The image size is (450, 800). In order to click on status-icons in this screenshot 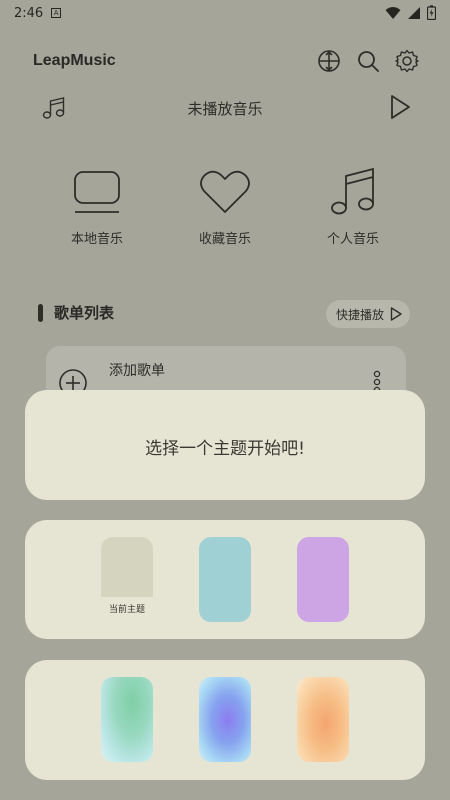, I will do `click(410, 12)`.